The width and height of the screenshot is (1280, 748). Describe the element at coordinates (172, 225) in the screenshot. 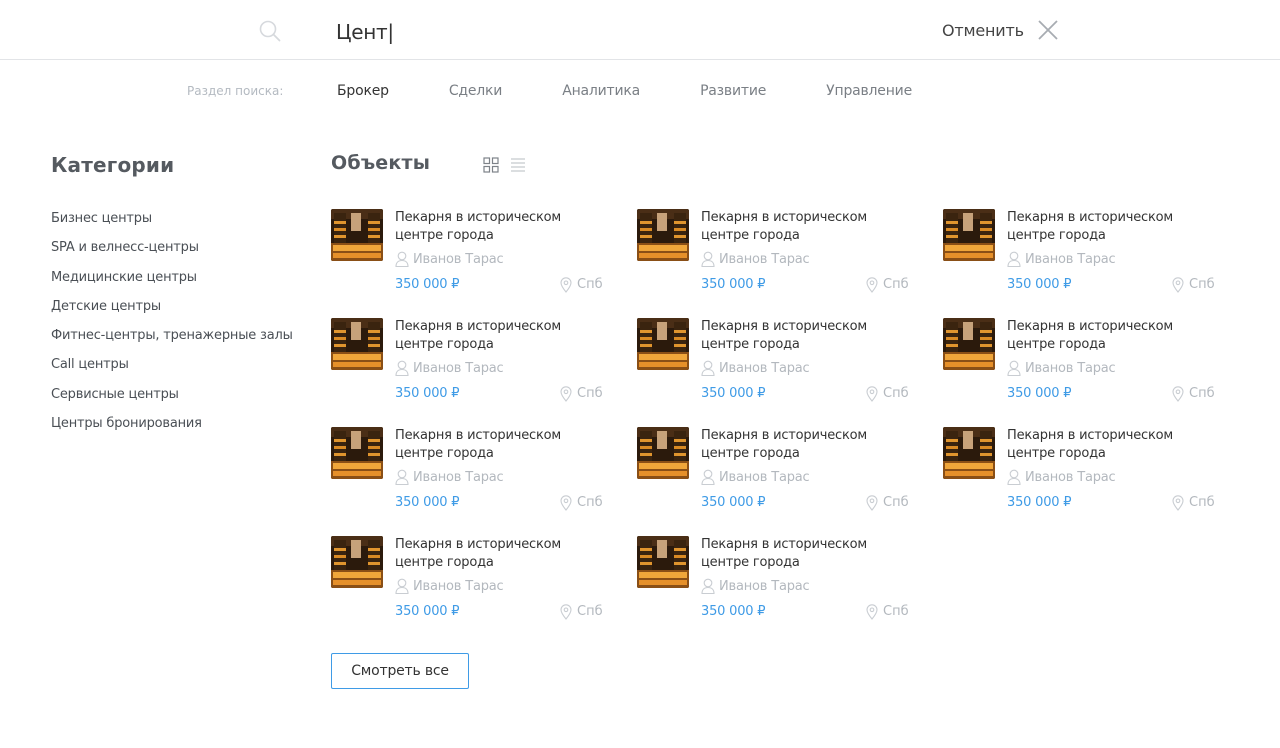

I see `category-item: Бизнес центры` at that location.